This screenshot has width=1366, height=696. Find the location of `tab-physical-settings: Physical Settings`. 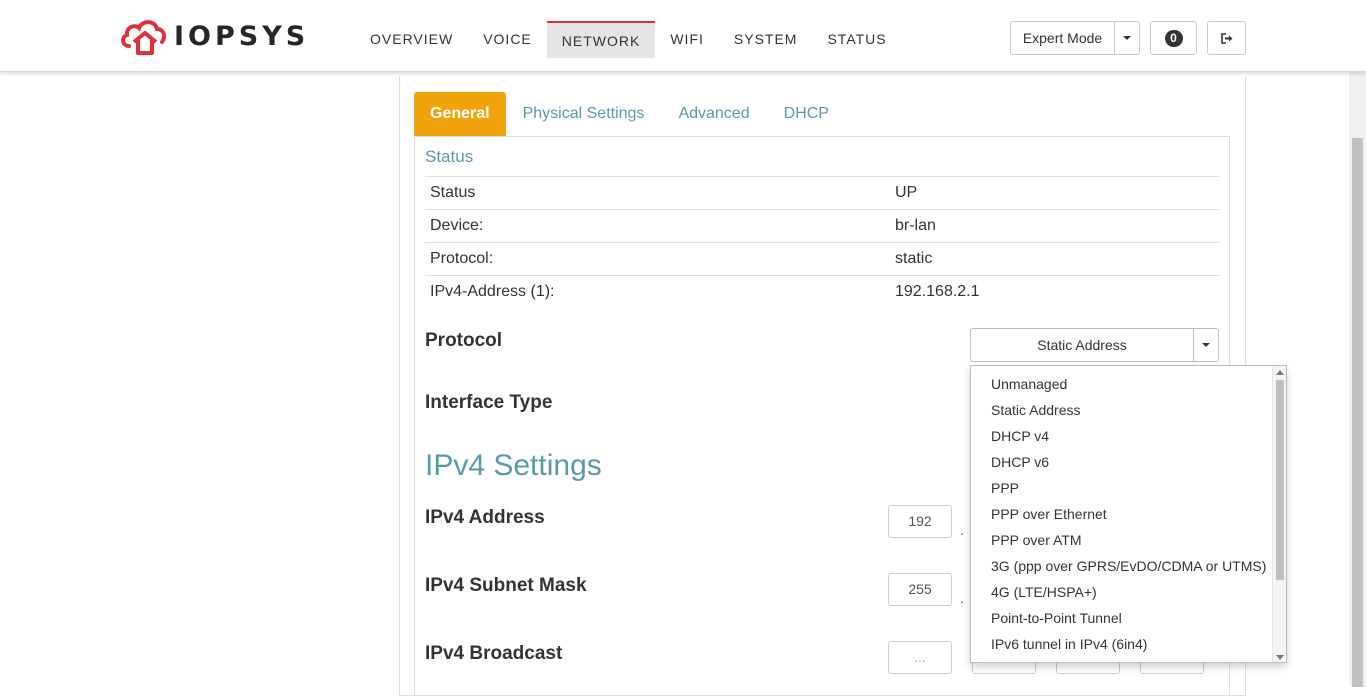

tab-physical-settings: Physical Settings is located at coordinates (584, 114).